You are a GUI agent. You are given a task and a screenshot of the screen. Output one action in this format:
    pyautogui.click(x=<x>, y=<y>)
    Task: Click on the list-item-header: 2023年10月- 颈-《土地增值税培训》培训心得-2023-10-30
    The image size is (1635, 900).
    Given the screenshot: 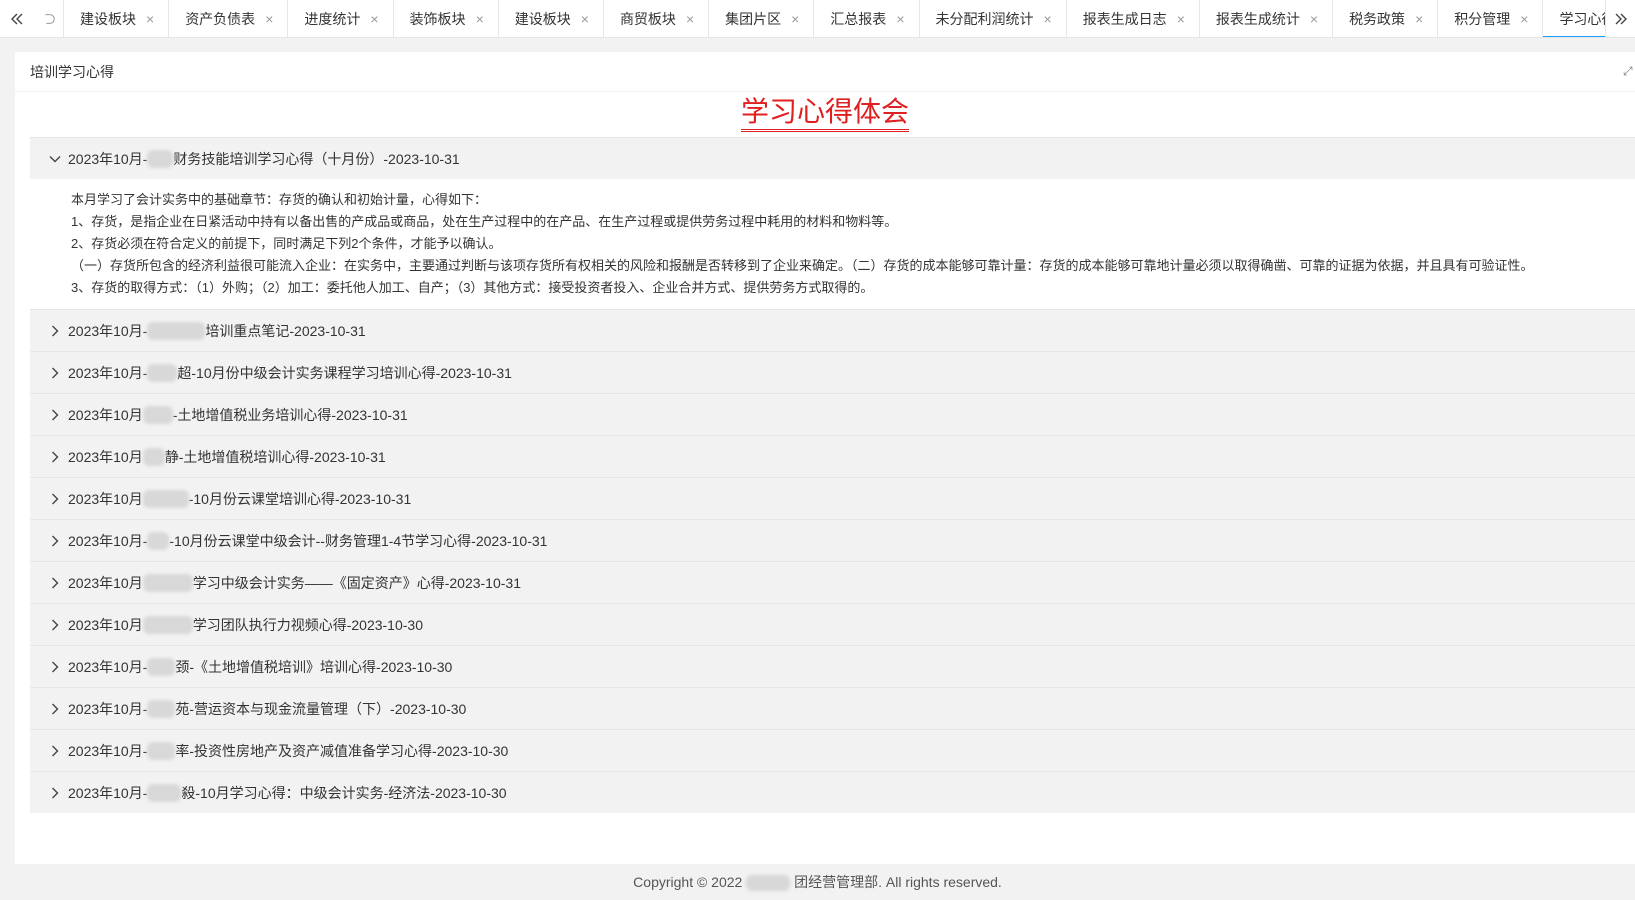 What is the action you would take?
    pyautogui.click(x=832, y=666)
    